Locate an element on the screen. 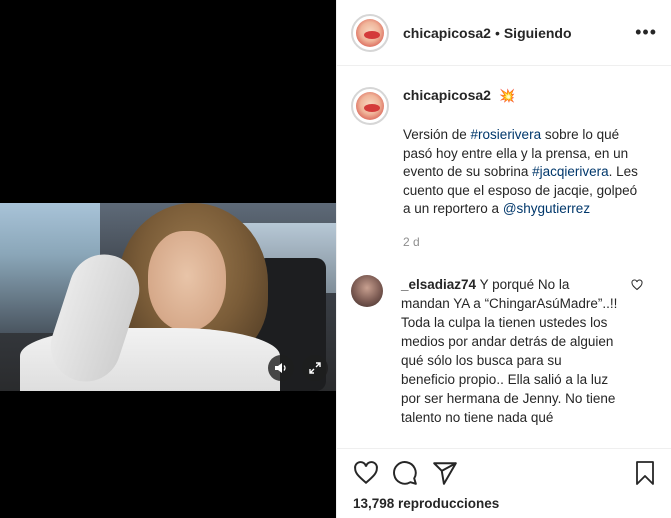 The height and width of the screenshot is (518, 671). send-icon is located at coordinates (445, 473).